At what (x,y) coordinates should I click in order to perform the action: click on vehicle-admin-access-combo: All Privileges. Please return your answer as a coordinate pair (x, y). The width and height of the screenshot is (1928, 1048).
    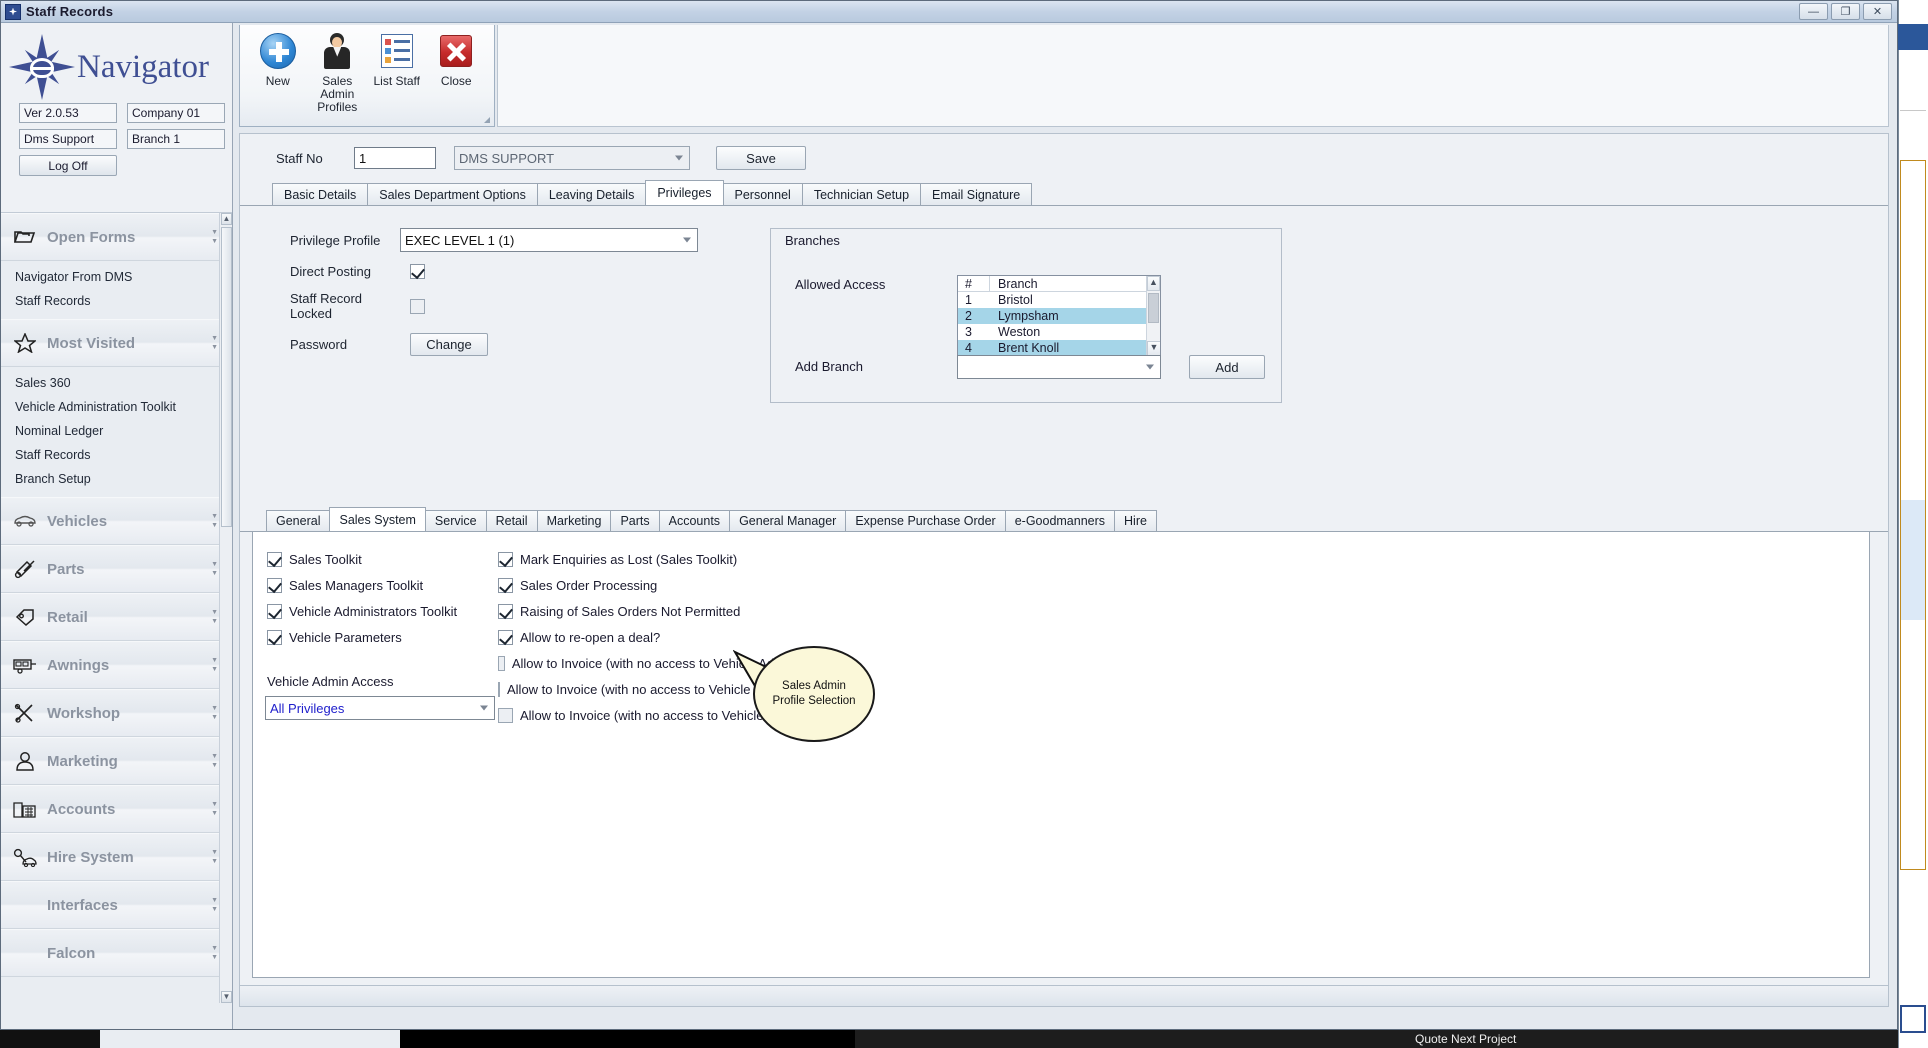
    Looking at the image, I should click on (380, 708).